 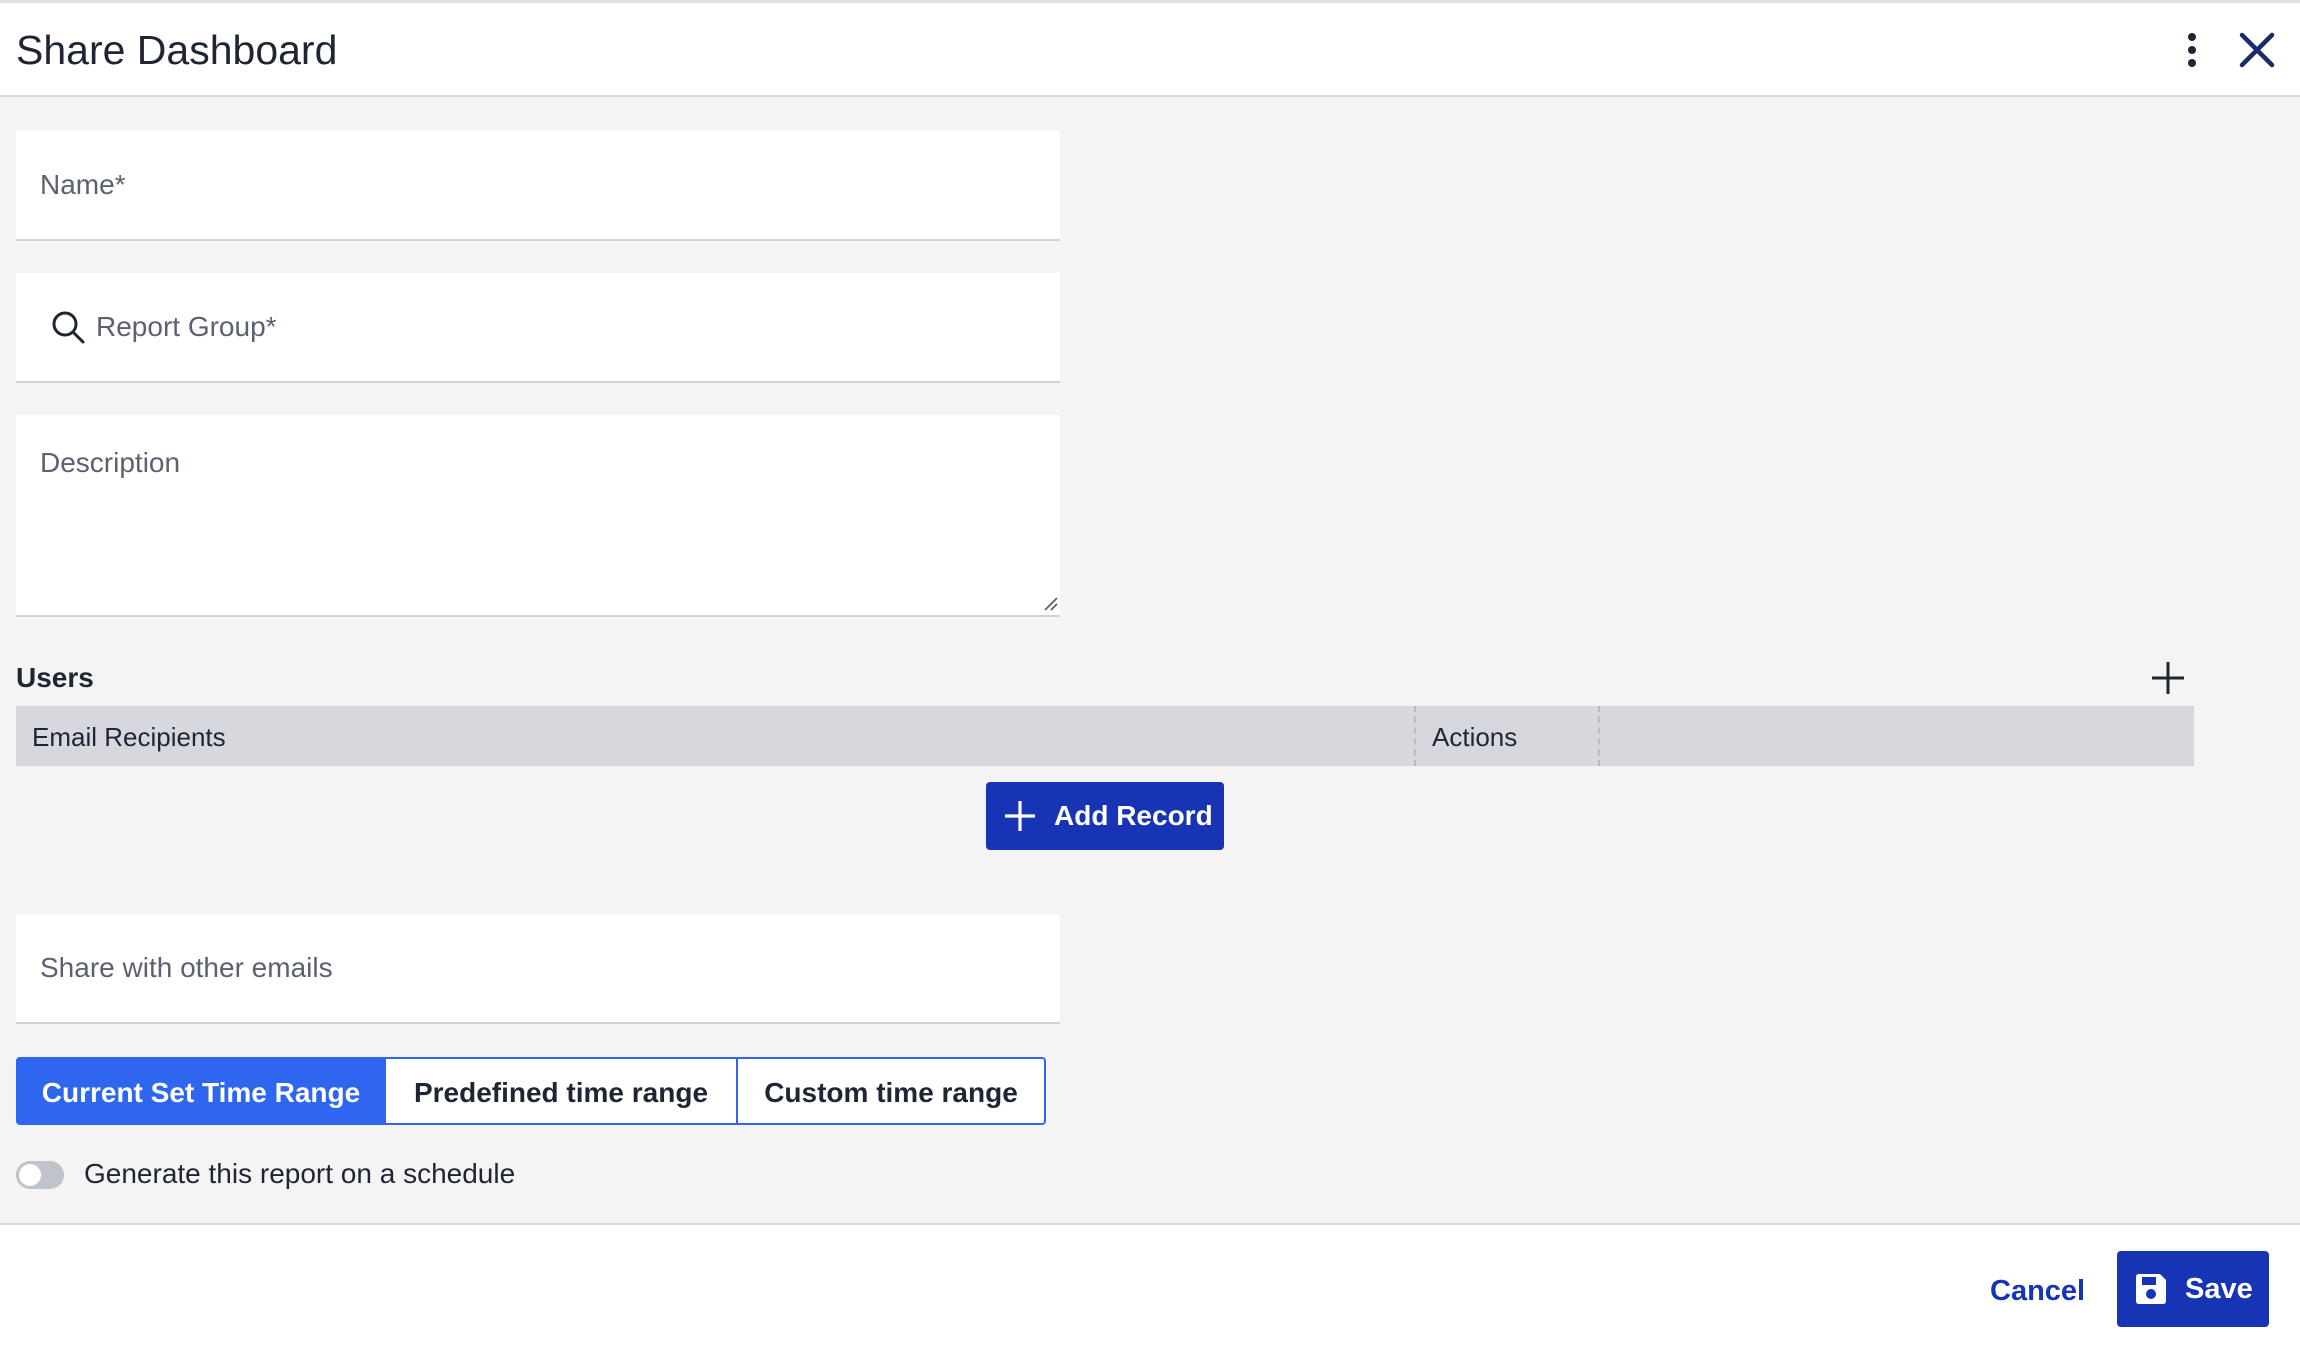 What do you see at coordinates (2192, 53) in the screenshot?
I see `more-options-icon` at bounding box center [2192, 53].